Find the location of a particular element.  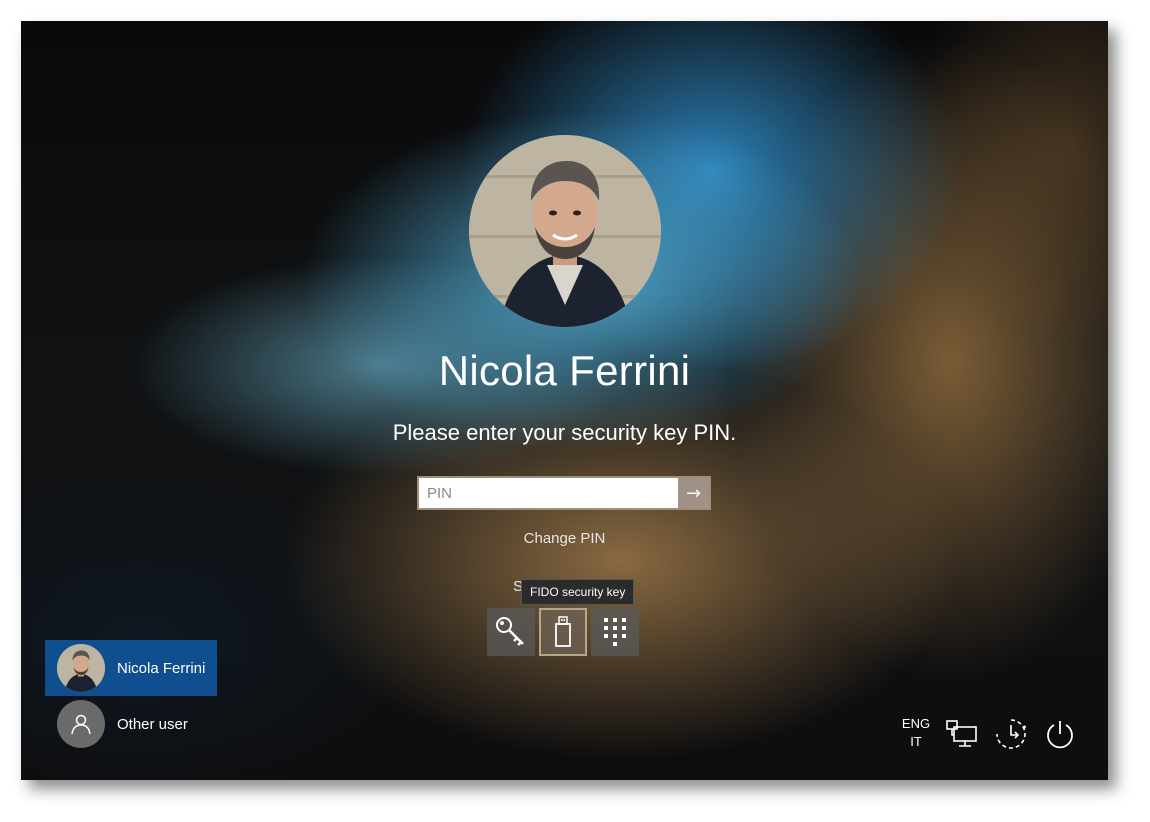

key-icon is located at coordinates (510, 631).